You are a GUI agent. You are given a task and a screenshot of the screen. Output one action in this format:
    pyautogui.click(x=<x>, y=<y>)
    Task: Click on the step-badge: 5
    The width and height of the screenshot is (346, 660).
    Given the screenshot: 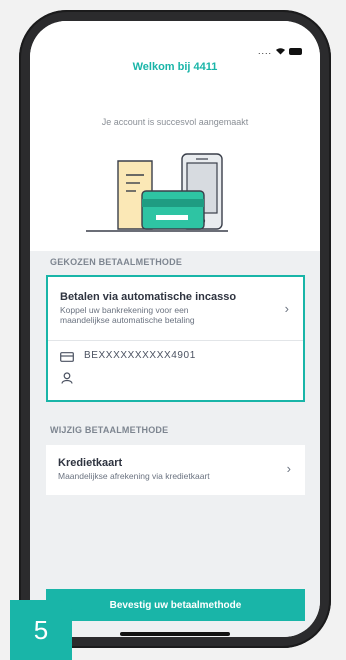 What is the action you would take?
    pyautogui.click(x=41, y=630)
    